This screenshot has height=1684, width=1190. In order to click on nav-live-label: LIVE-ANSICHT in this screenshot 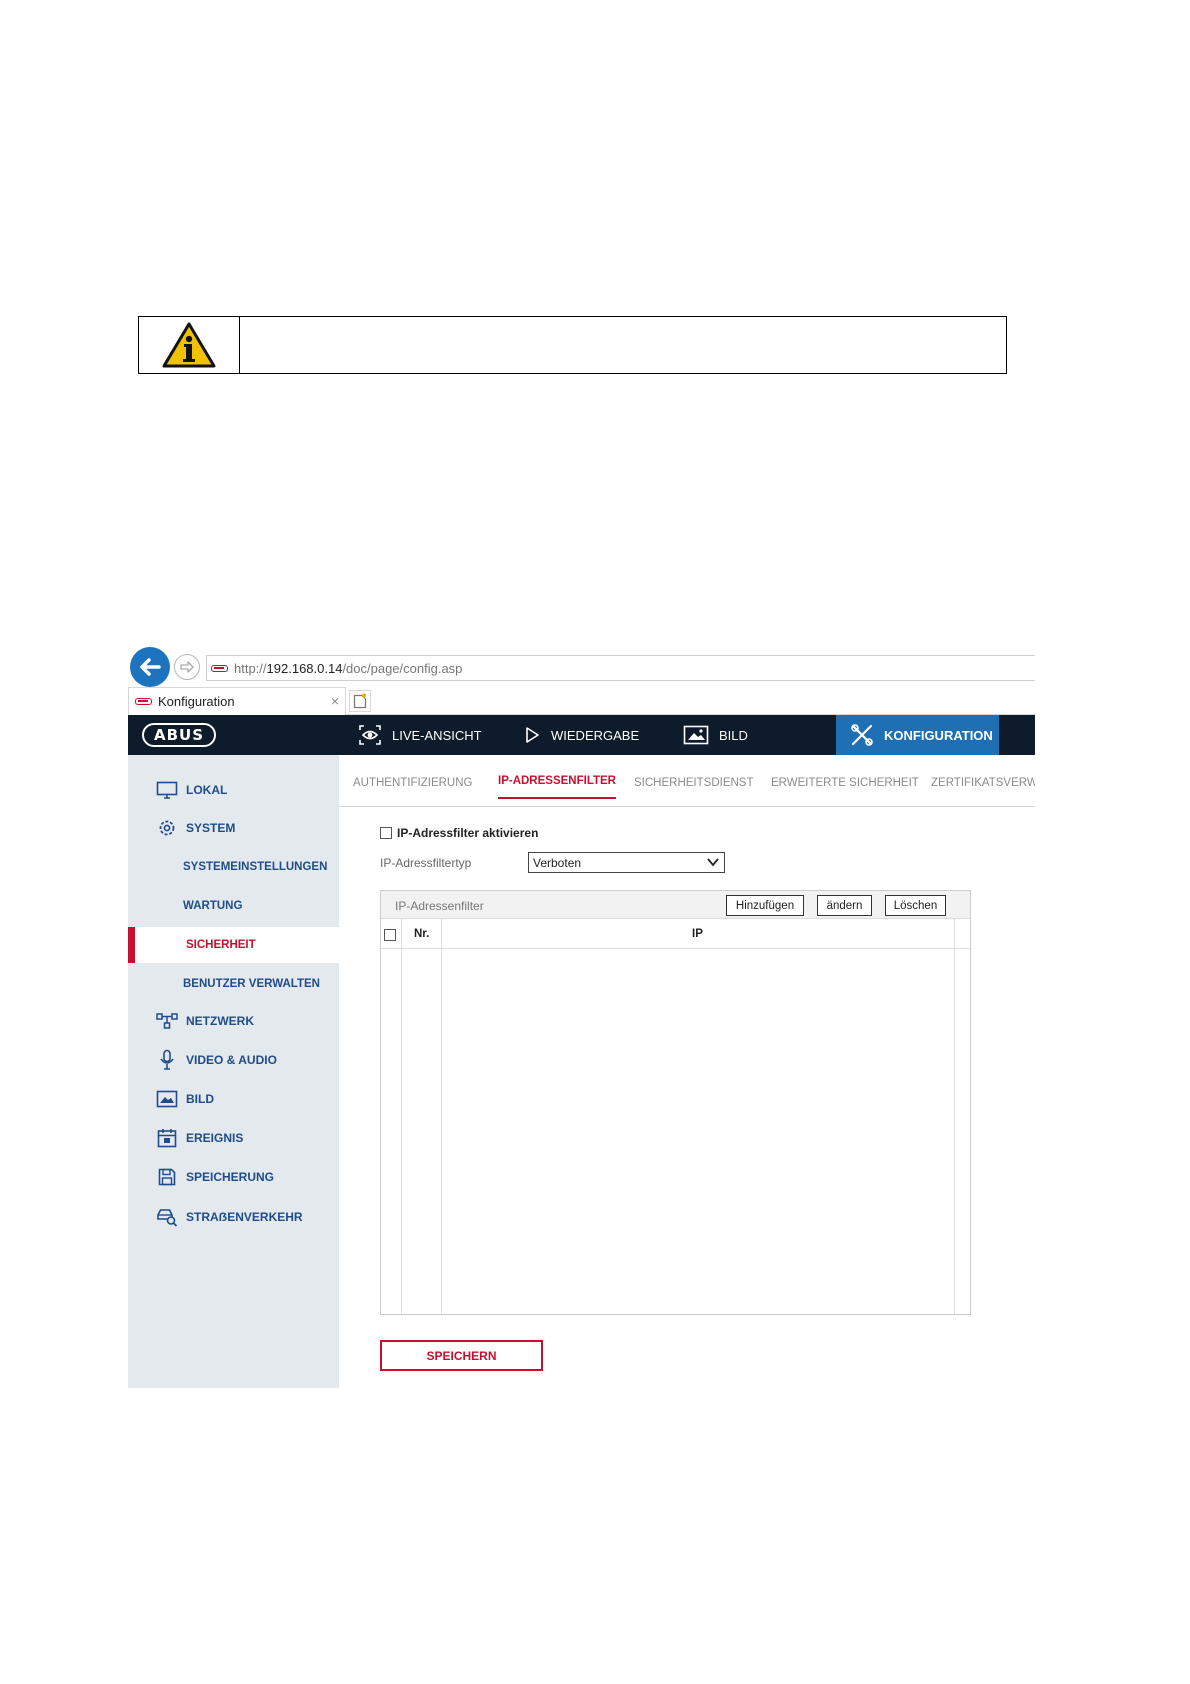, I will do `click(437, 735)`.